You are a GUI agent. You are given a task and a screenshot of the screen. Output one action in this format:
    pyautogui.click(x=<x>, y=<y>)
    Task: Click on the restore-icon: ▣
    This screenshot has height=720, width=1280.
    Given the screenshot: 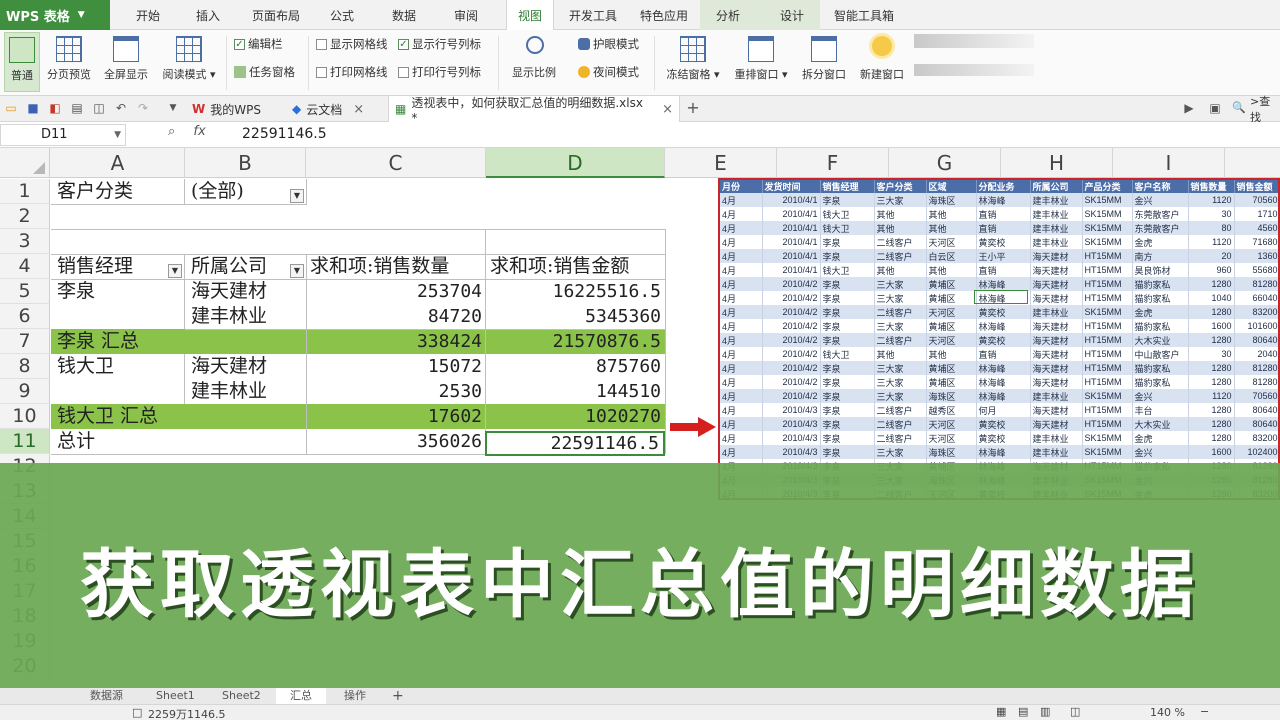 What is the action you would take?
    pyautogui.click(x=1215, y=108)
    